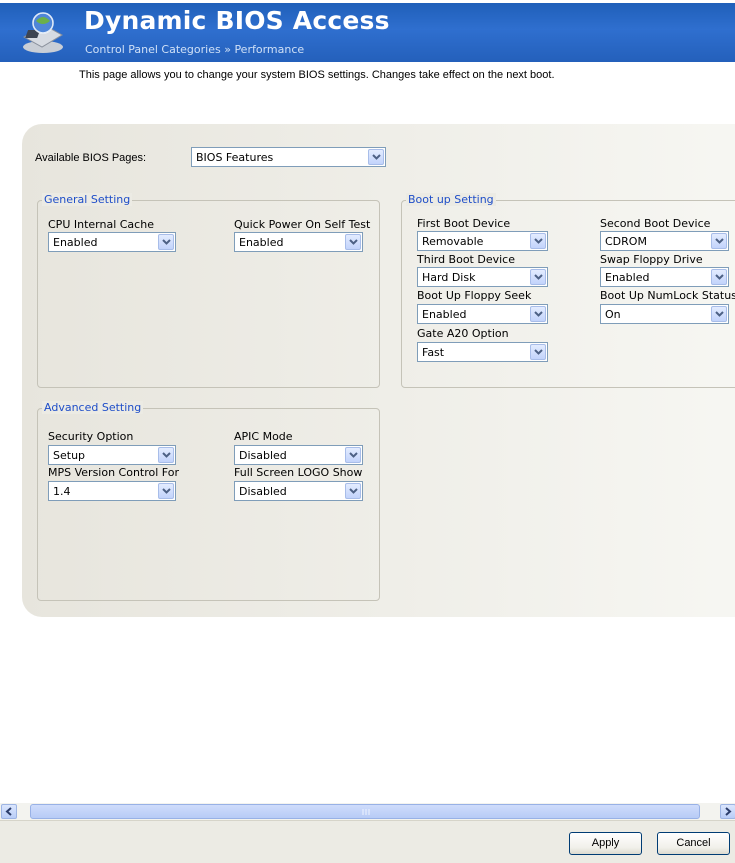 The width and height of the screenshot is (735, 863). What do you see at coordinates (451, 199) in the screenshot?
I see `boot-setting-title: Boot up Setting` at bounding box center [451, 199].